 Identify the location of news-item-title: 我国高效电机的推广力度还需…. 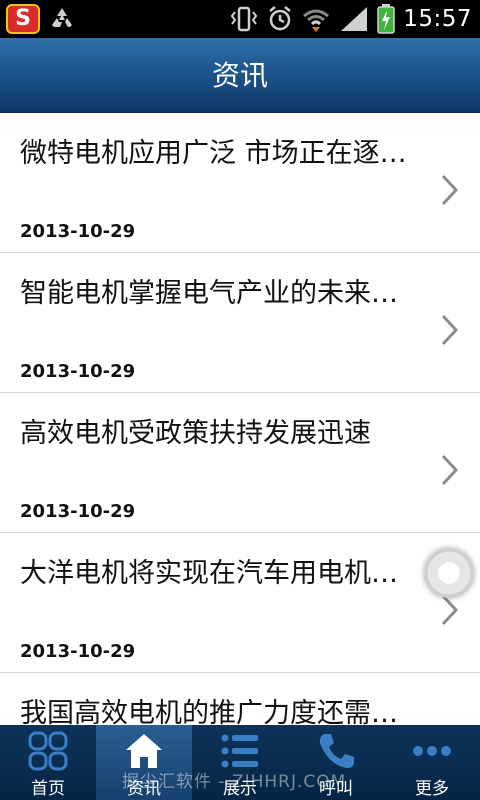
(209, 711).